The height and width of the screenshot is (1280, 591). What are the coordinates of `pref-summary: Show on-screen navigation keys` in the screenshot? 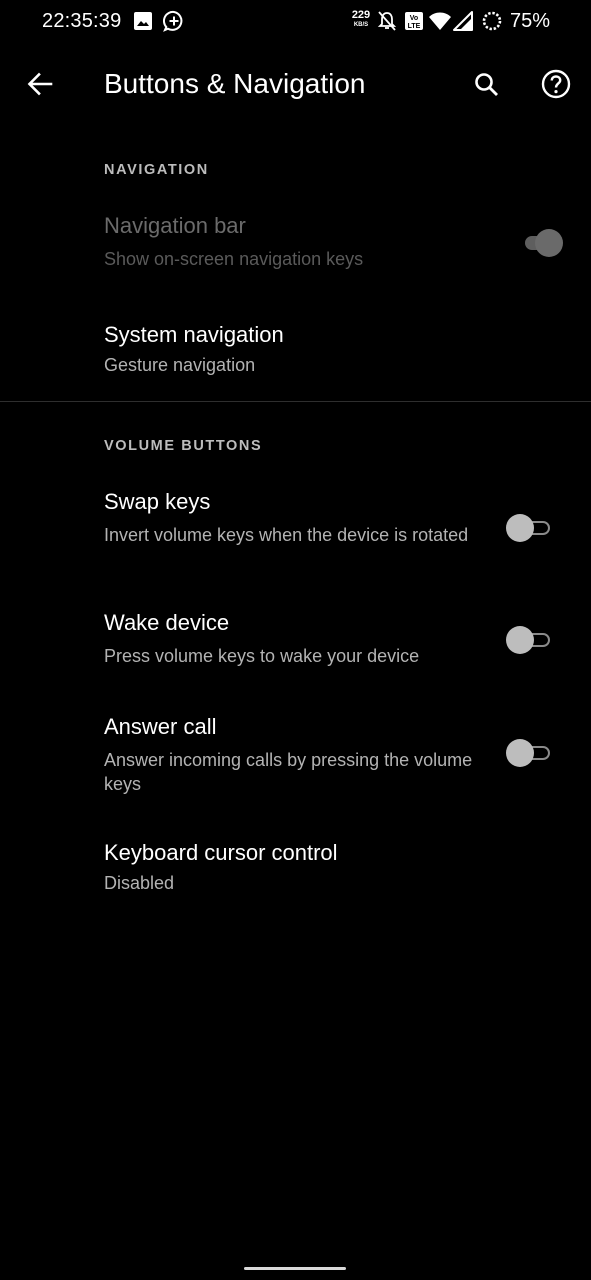 It's located at (234, 259).